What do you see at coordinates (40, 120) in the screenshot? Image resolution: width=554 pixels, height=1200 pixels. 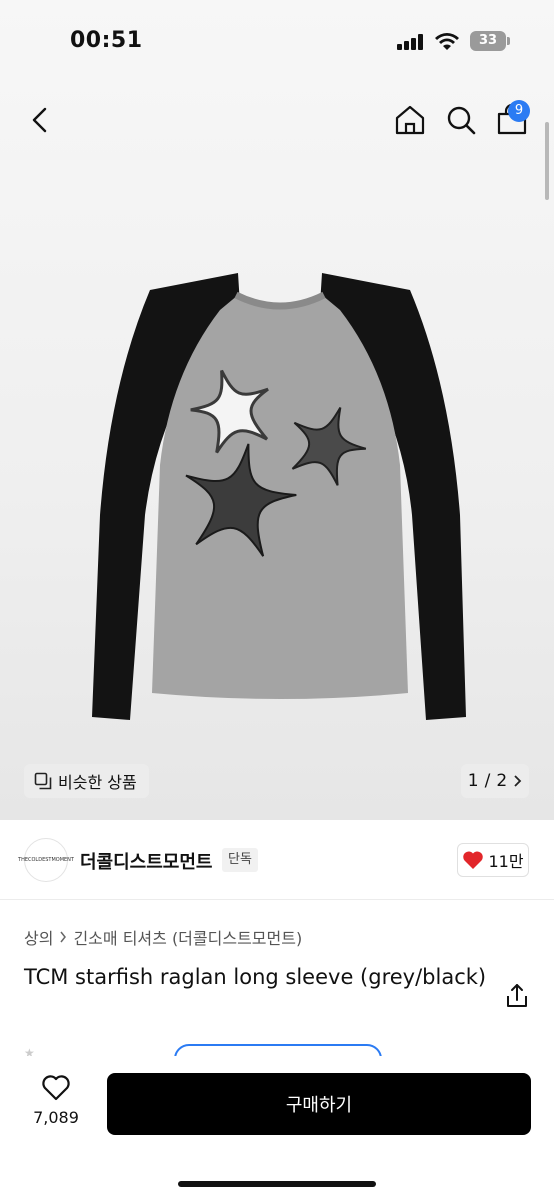 I see `back-icon` at bounding box center [40, 120].